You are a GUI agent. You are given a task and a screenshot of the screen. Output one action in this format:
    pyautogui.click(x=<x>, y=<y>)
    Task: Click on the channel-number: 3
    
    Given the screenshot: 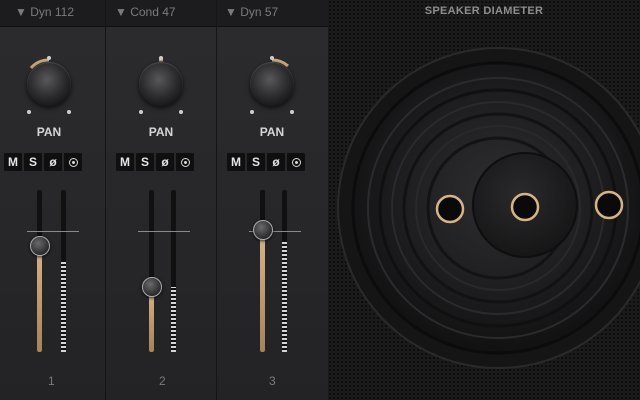 What is the action you would take?
    pyautogui.click(x=272, y=381)
    